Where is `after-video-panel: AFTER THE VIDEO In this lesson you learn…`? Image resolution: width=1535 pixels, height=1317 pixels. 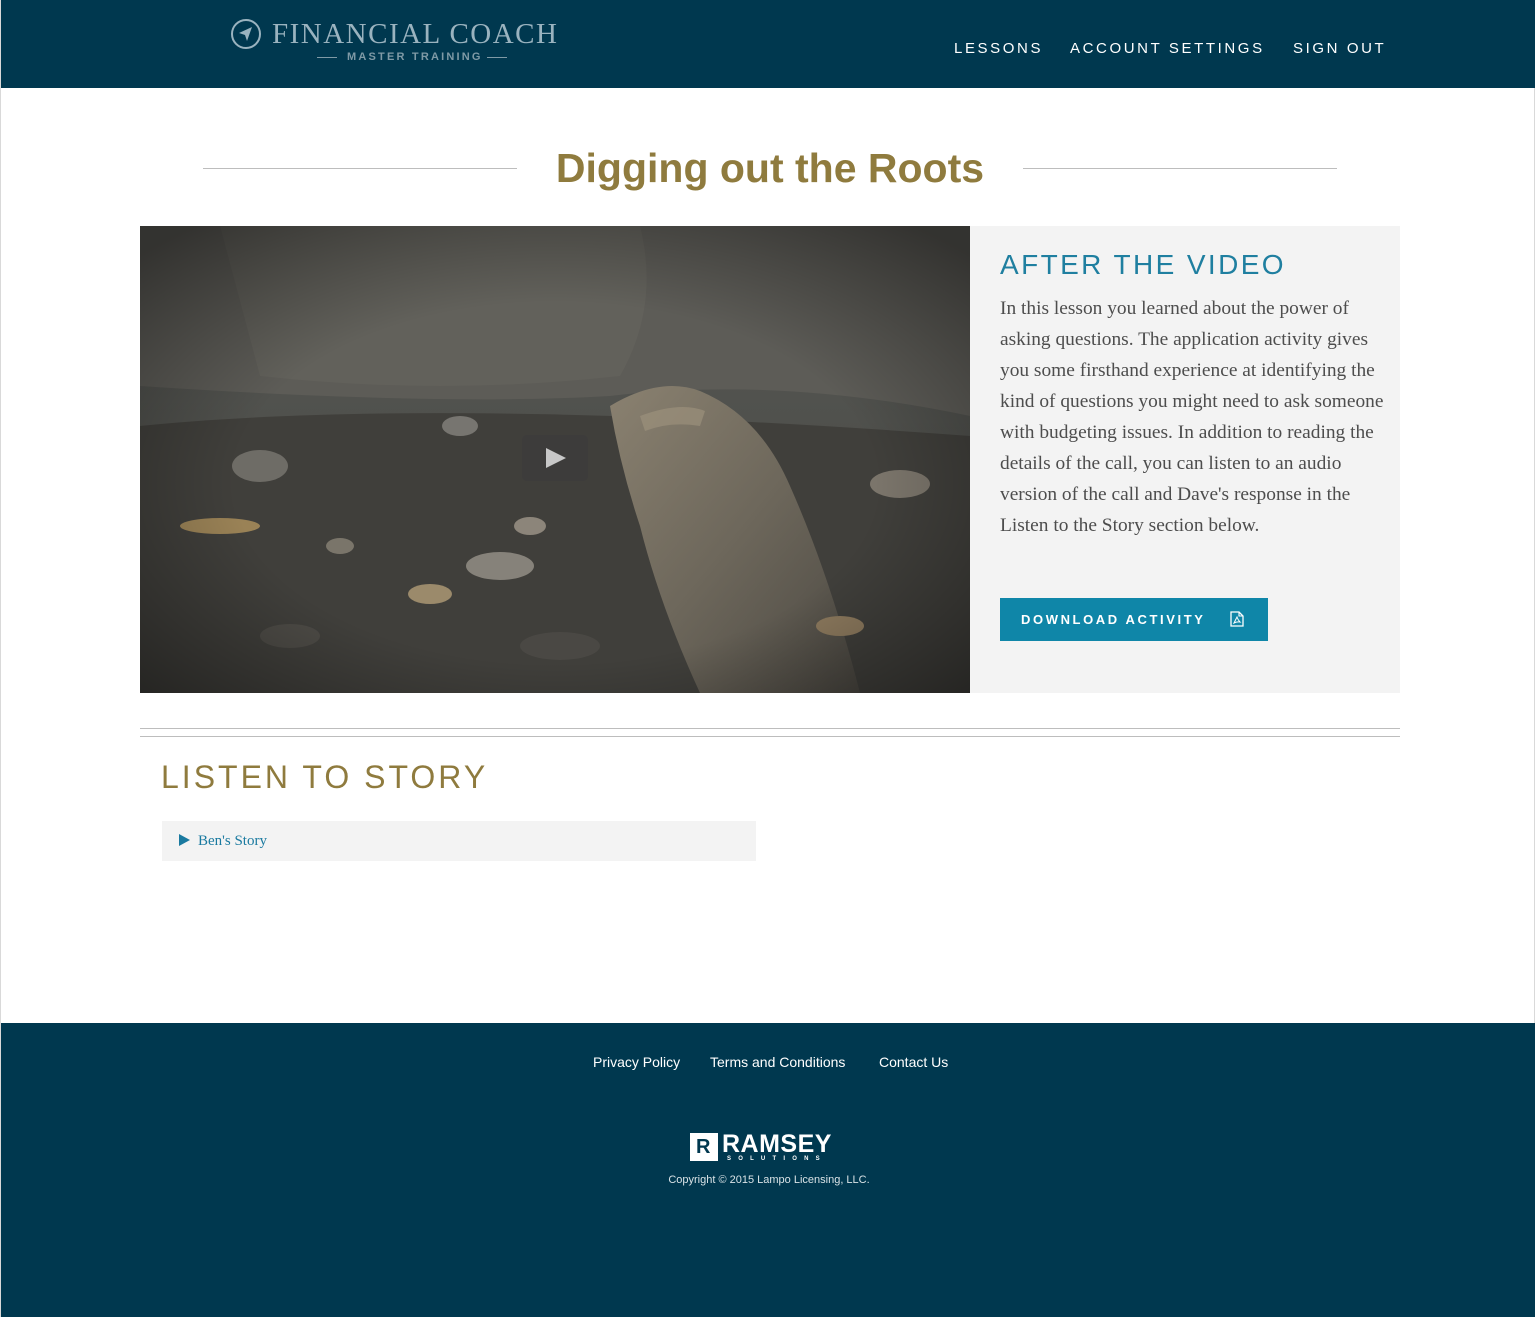 after-video-panel: AFTER THE VIDEO In this lesson you learn… is located at coordinates (1185, 459).